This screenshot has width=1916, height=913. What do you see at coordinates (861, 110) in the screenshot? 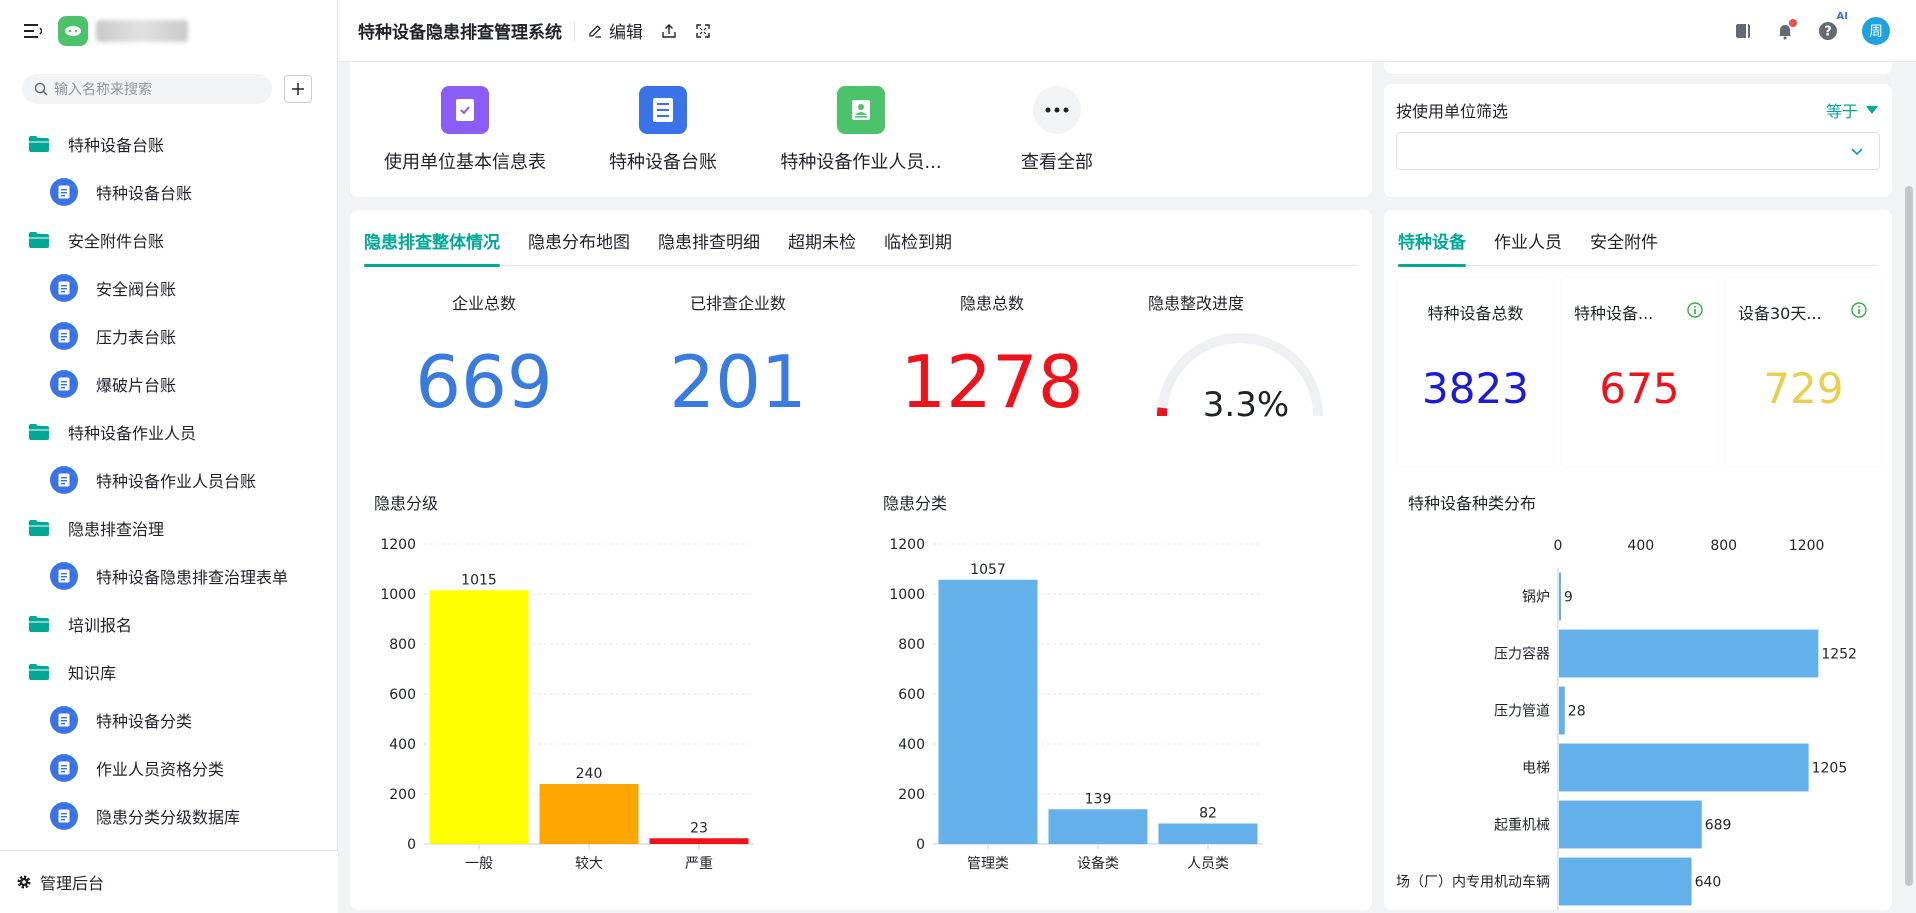
I see `person-icon` at bounding box center [861, 110].